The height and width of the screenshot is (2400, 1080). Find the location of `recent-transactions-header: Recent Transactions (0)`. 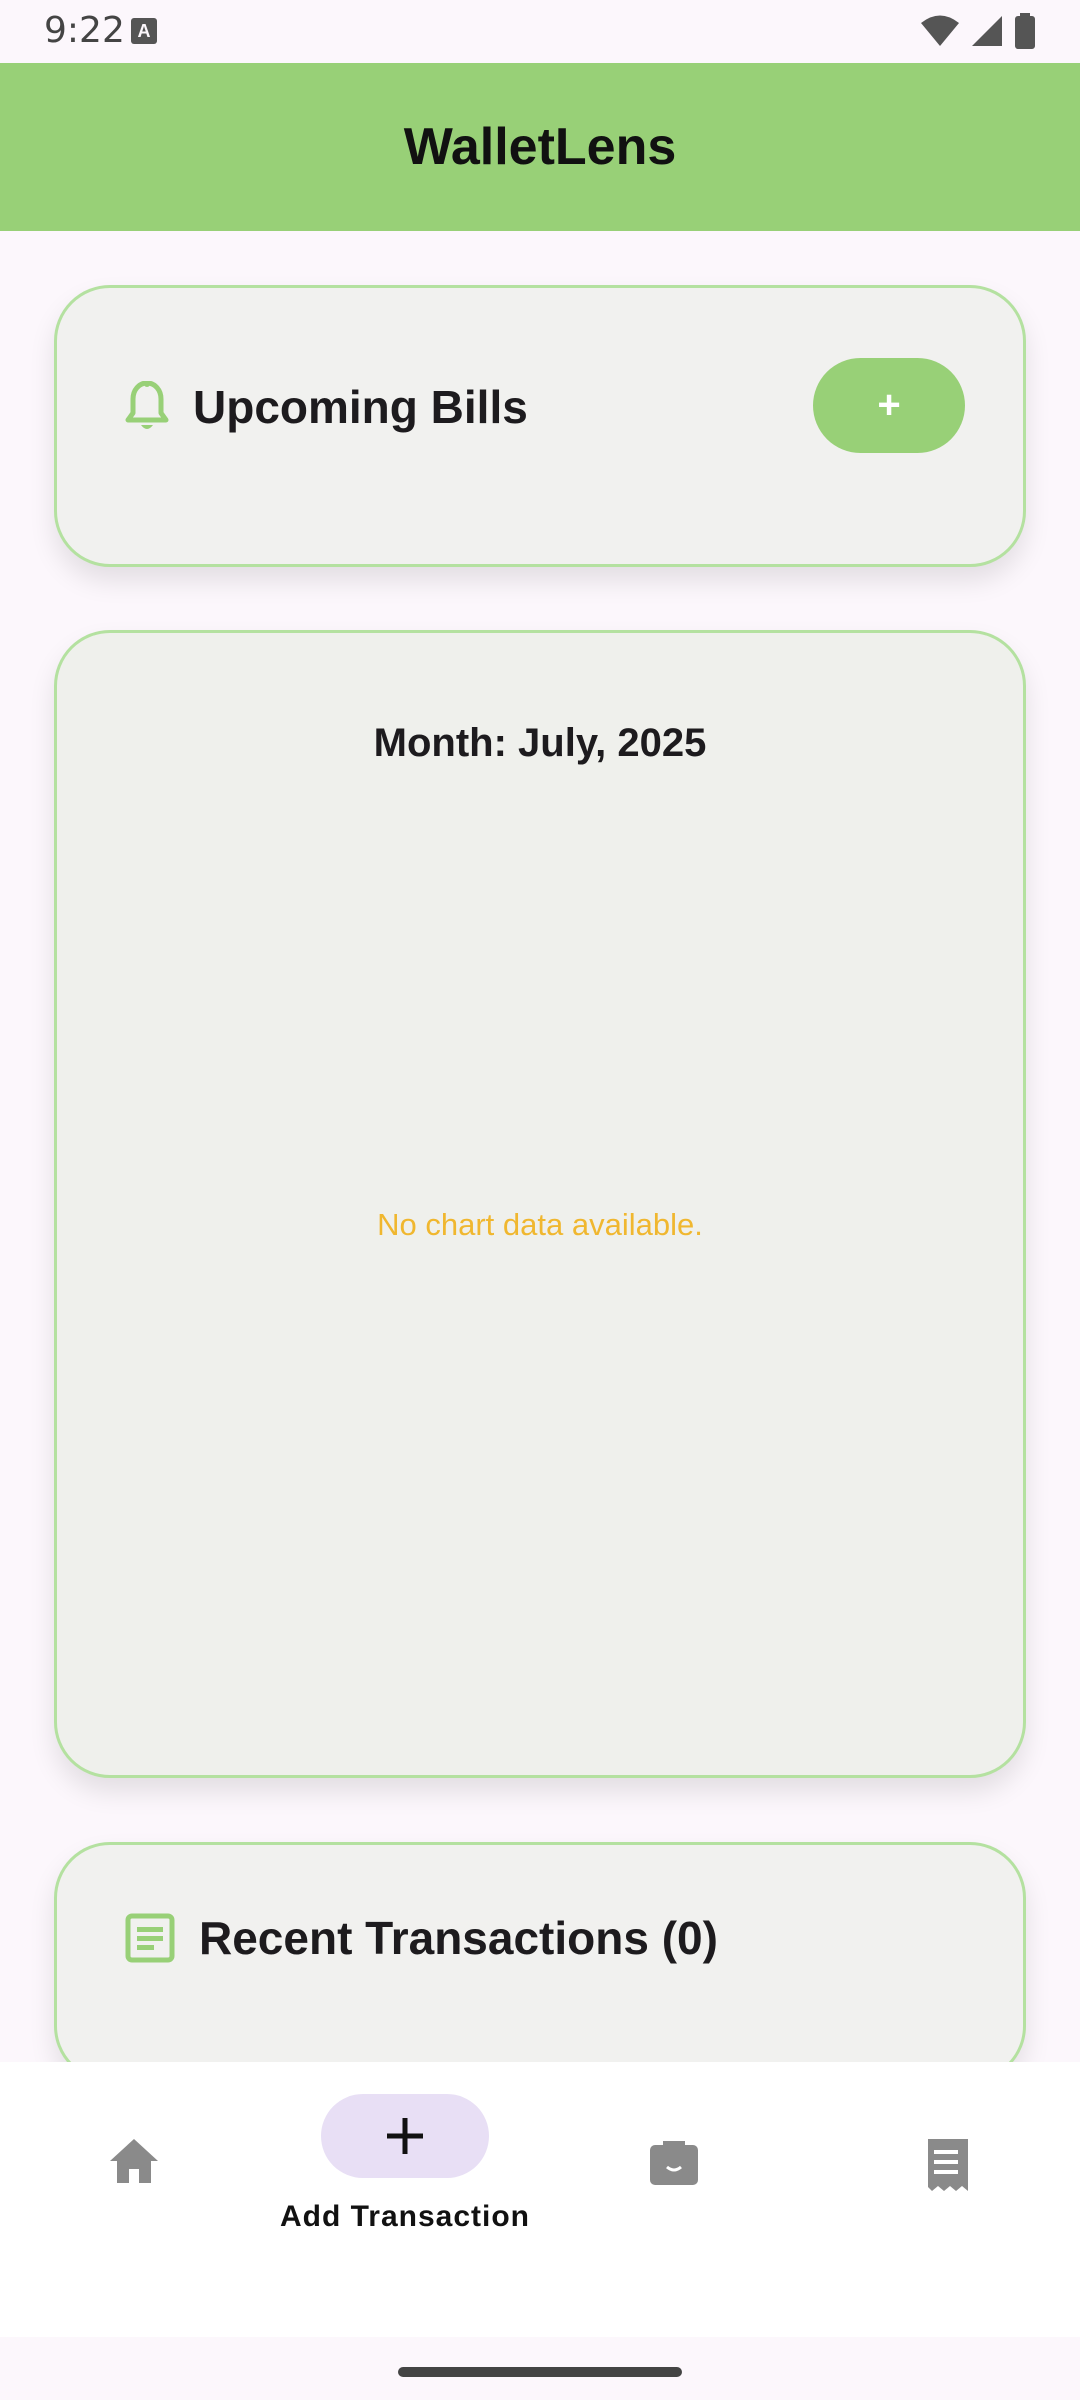

recent-transactions-header: Recent Transactions (0) is located at coordinates (421, 1938).